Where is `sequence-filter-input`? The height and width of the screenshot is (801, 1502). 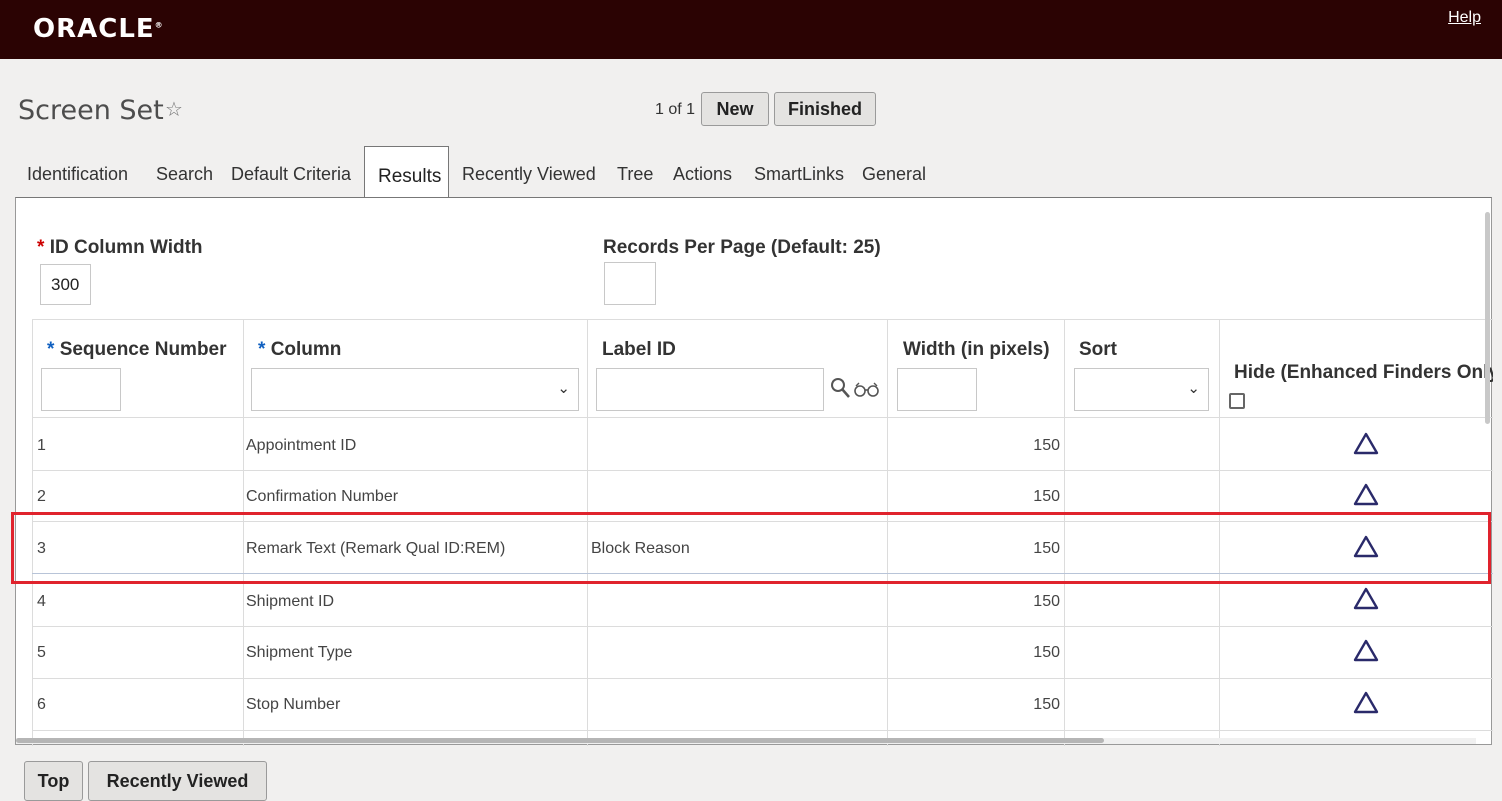 sequence-filter-input is located at coordinates (81, 389).